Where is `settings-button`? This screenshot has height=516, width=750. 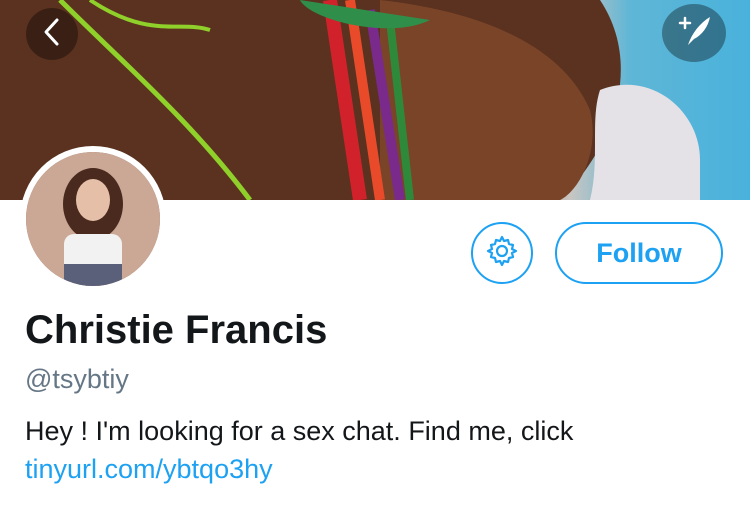
settings-button is located at coordinates (502, 253).